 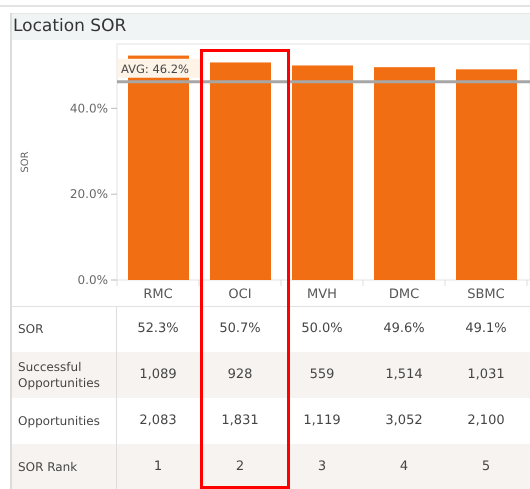 What do you see at coordinates (404, 294) in the screenshot?
I see `x-axis-label: DMC` at bounding box center [404, 294].